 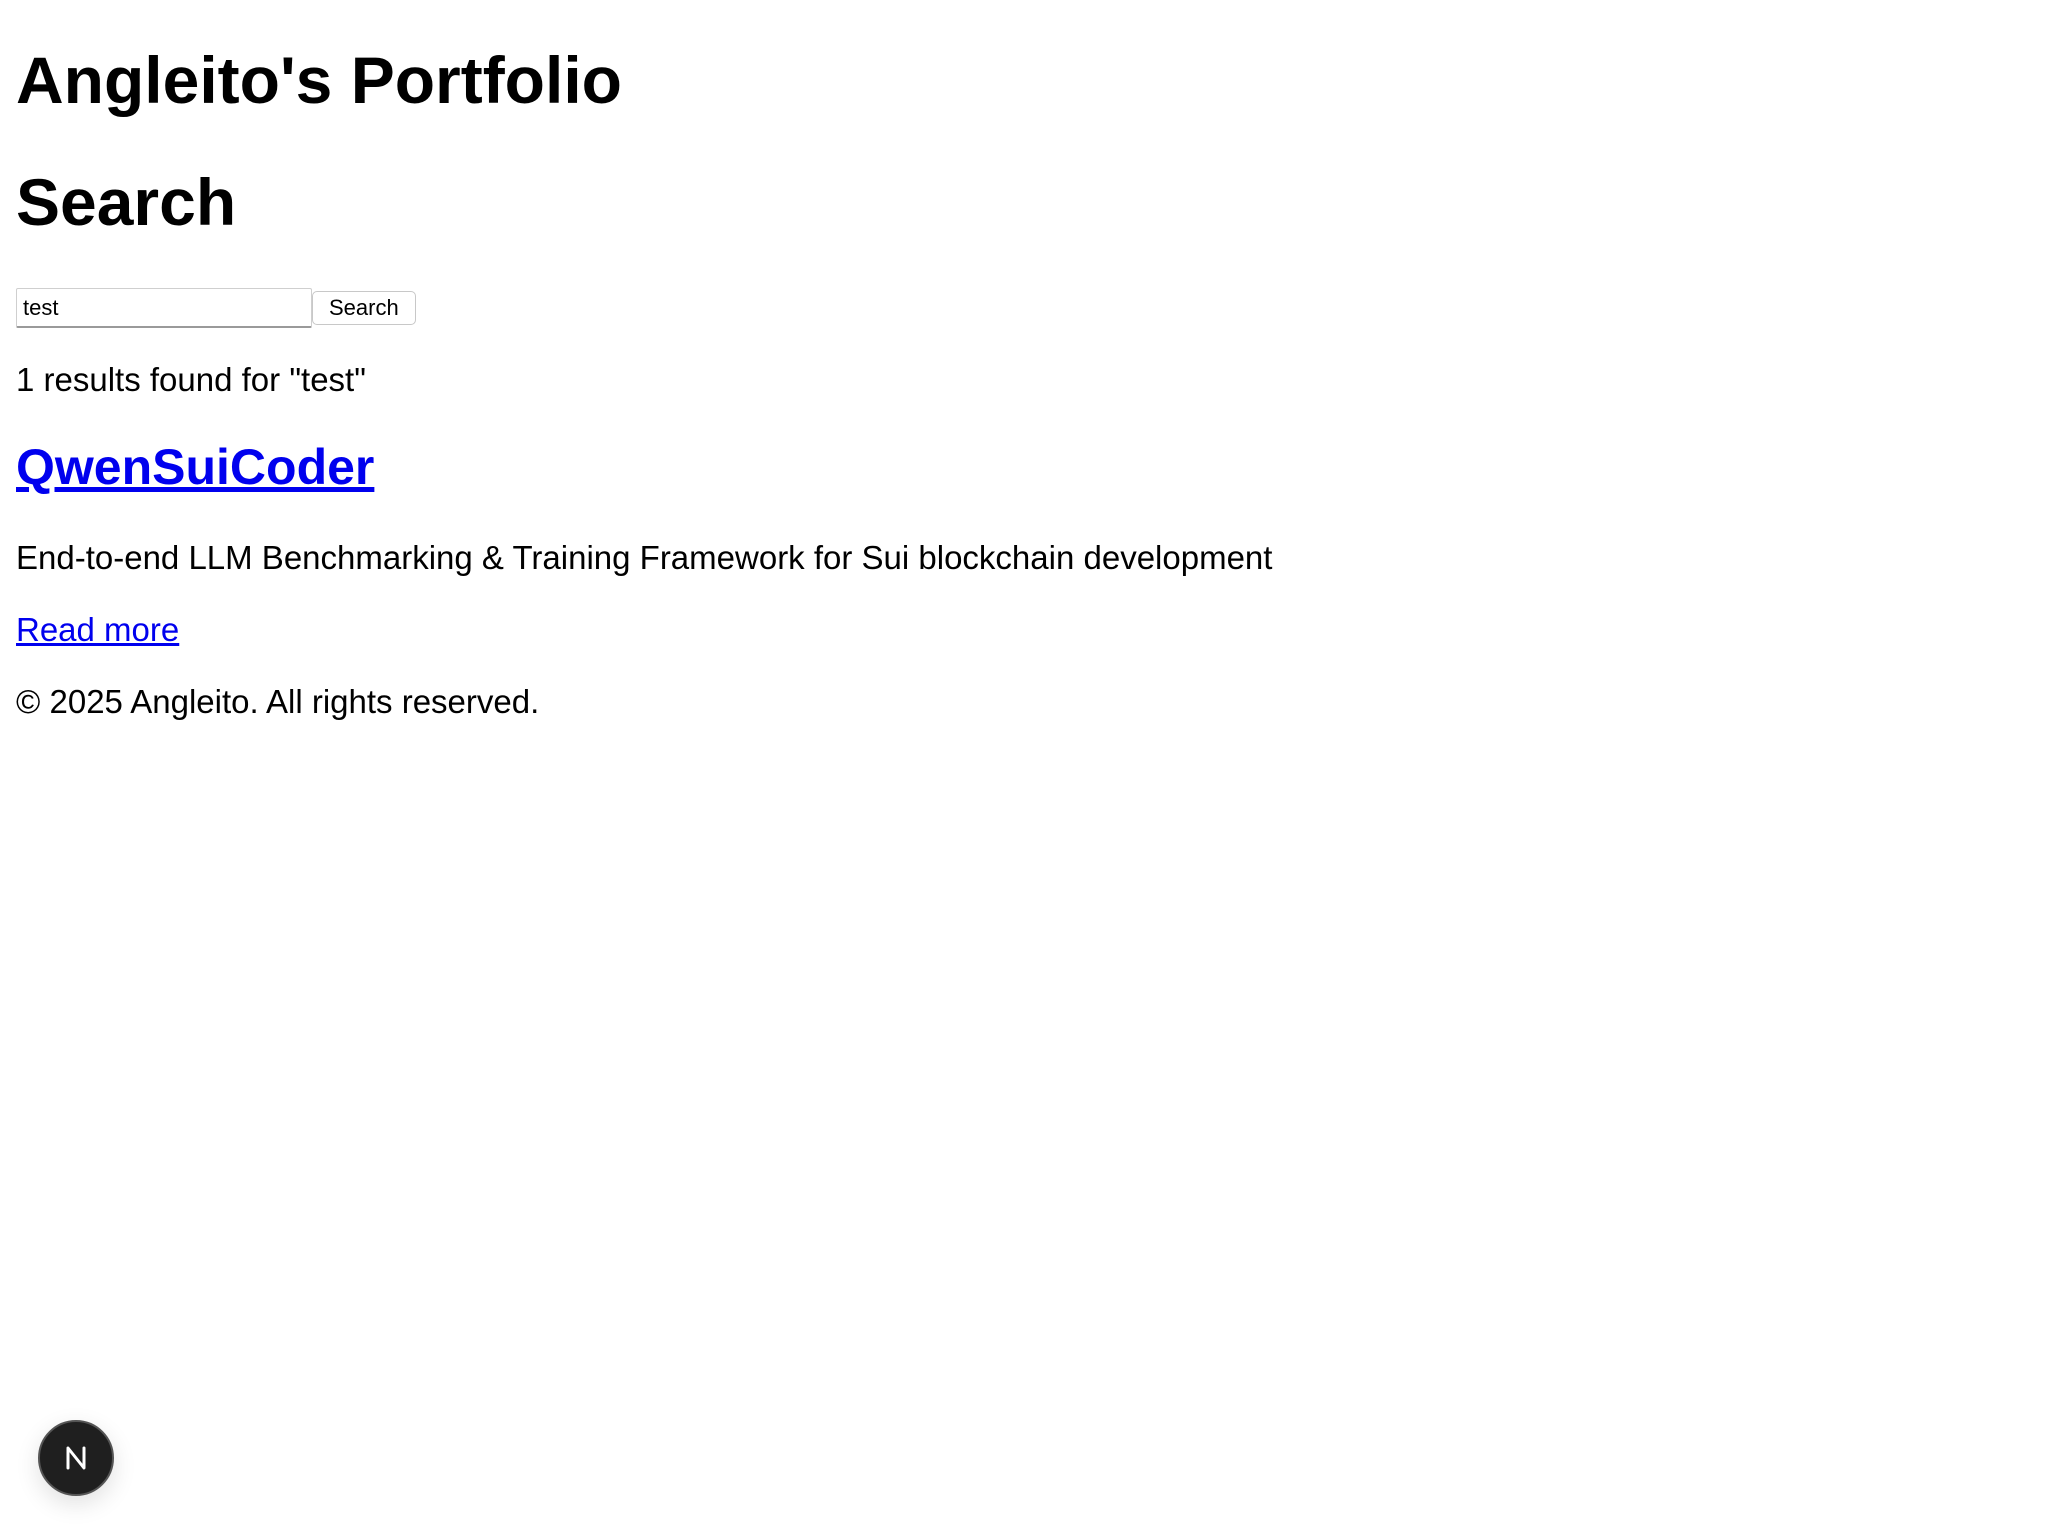 What do you see at coordinates (319, 80) in the screenshot?
I see `site-title: Angleito's Portfolio` at bounding box center [319, 80].